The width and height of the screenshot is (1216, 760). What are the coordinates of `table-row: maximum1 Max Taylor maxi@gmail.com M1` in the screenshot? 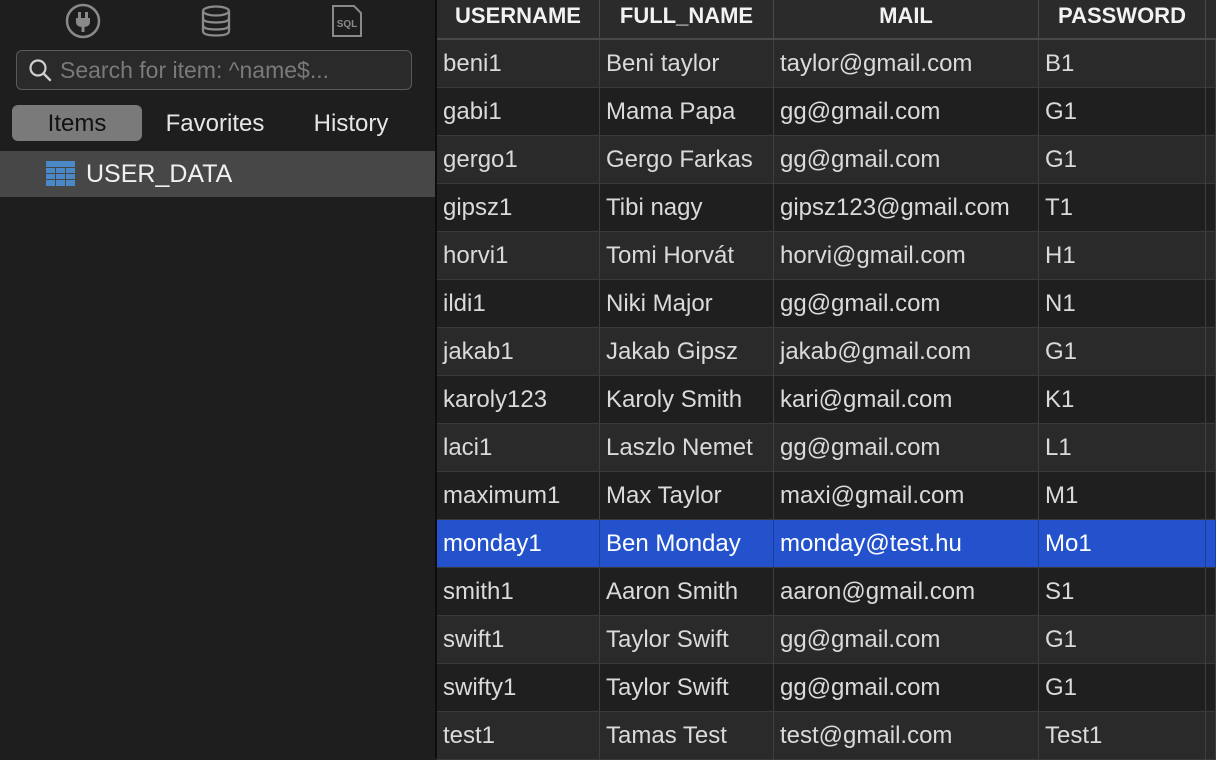 It's located at (826, 496).